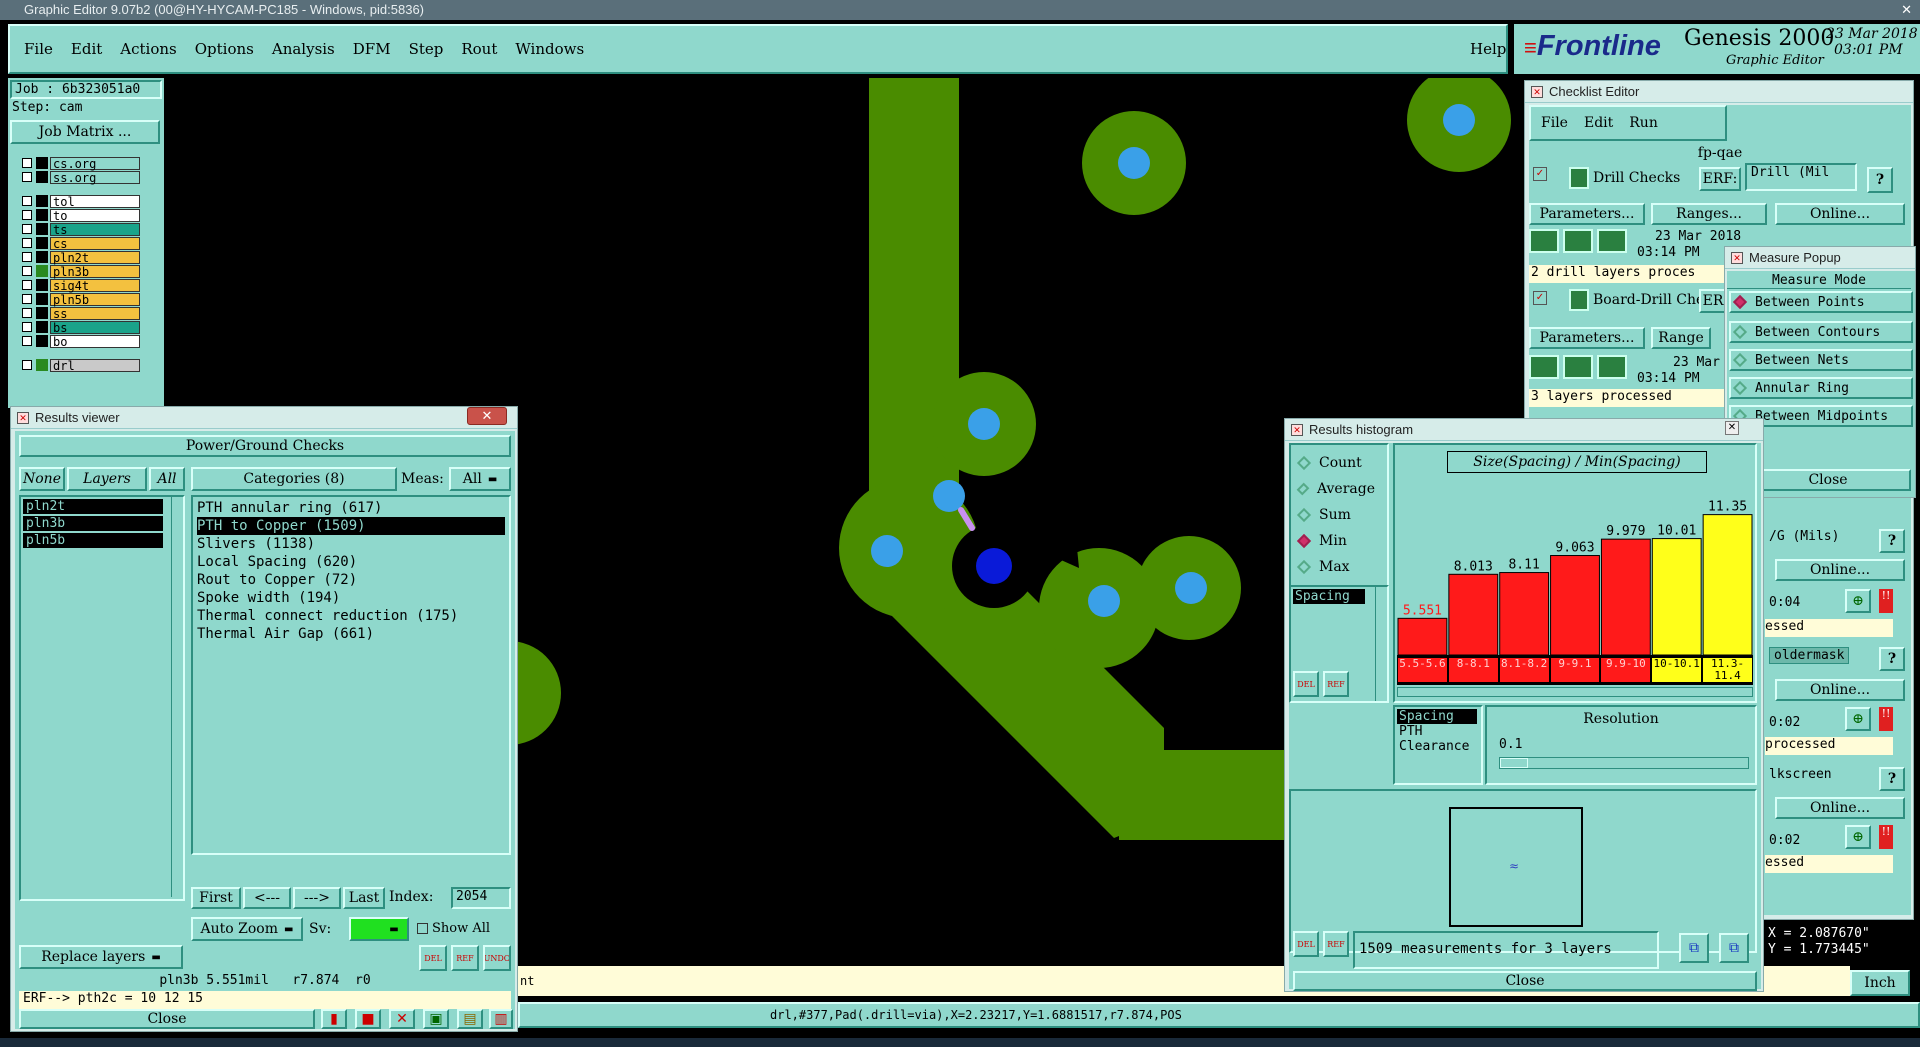 This screenshot has width=1920, height=1047. I want to click on checklist-menu-file: File, so click(1554, 123).